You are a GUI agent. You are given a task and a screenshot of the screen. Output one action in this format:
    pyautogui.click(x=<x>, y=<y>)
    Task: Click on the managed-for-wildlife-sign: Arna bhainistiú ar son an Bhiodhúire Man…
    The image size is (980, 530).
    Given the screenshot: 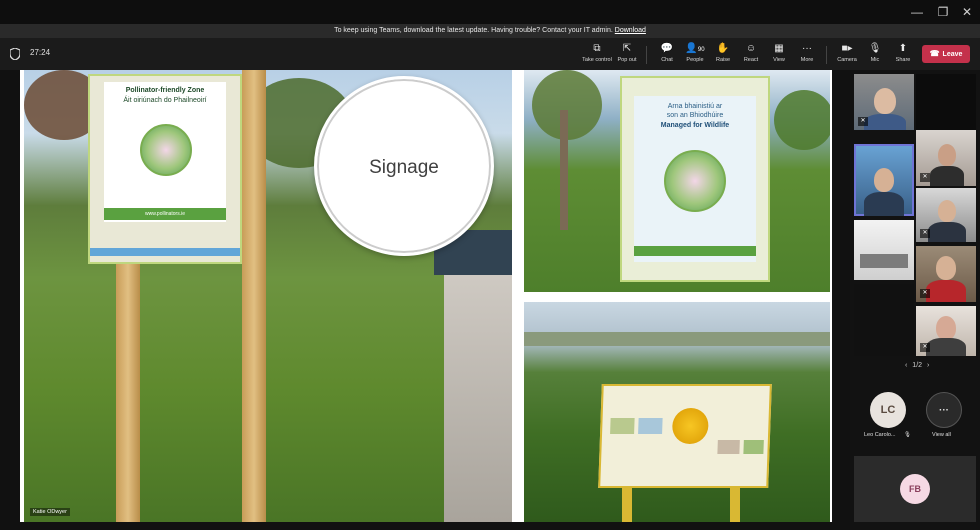 What is the action you would take?
    pyautogui.click(x=695, y=179)
    